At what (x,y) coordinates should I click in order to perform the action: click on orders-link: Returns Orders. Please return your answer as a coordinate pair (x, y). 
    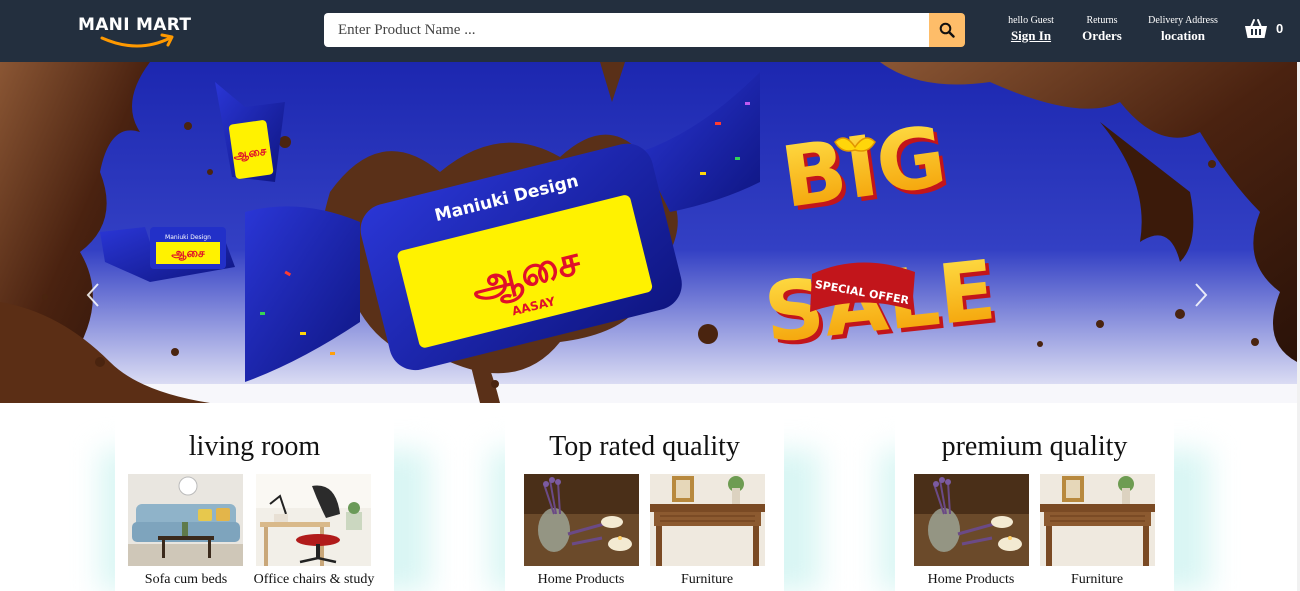
    Looking at the image, I should click on (1102, 29).